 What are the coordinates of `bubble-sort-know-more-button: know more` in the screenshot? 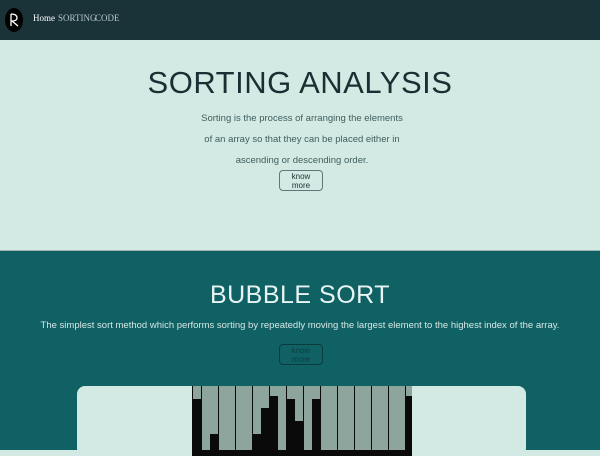 It's located at (301, 354).